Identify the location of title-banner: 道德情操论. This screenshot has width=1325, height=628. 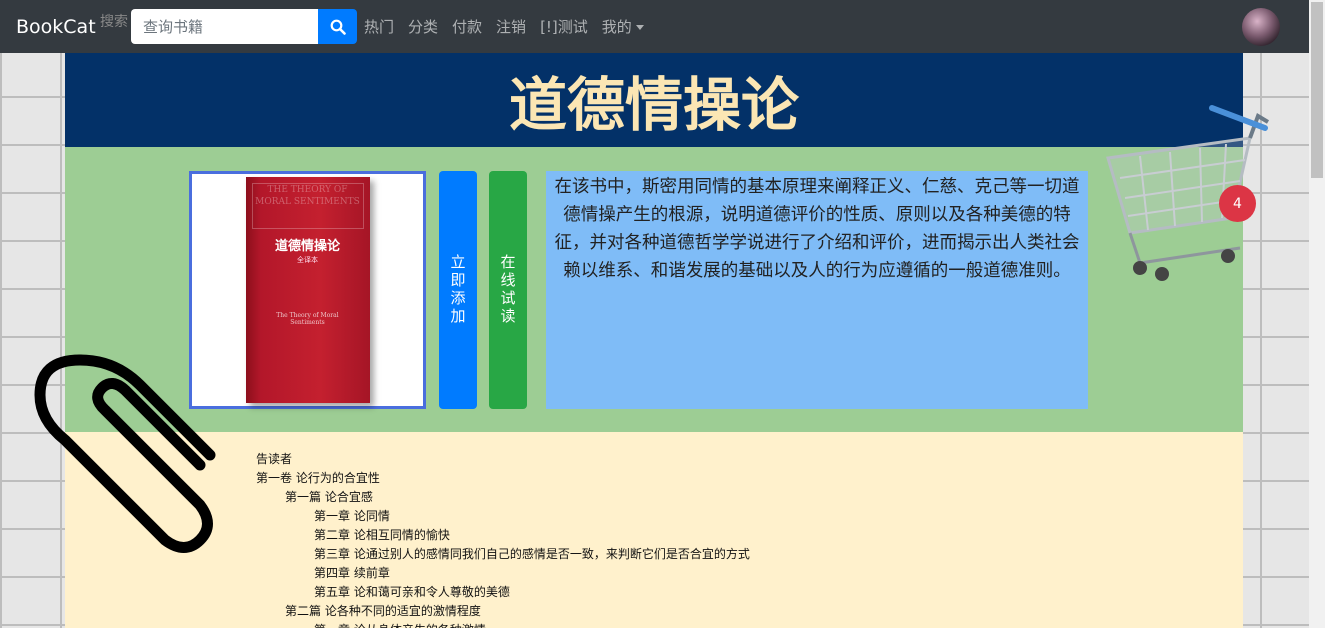
(654, 100).